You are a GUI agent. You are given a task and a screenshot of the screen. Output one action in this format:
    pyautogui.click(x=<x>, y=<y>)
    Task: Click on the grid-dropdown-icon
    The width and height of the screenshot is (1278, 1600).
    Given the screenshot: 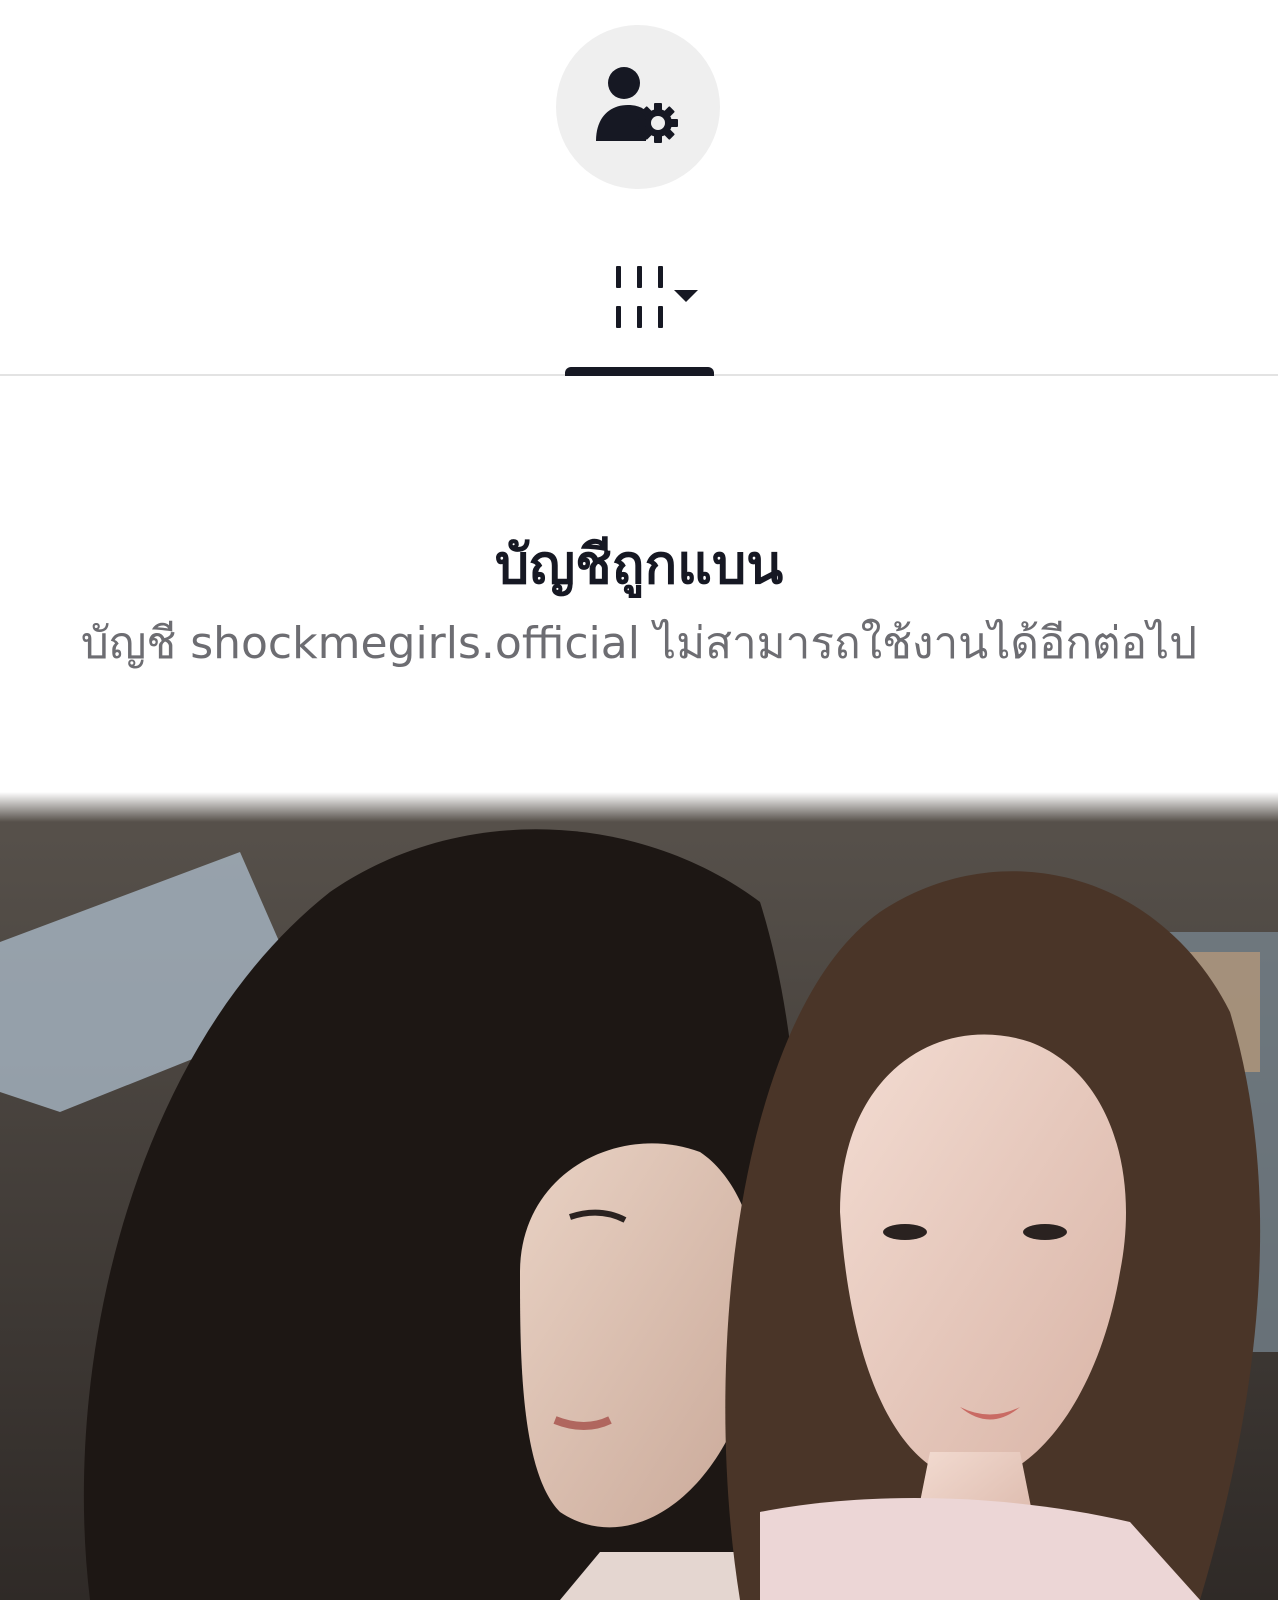 What is the action you would take?
    pyautogui.click(x=651, y=300)
    